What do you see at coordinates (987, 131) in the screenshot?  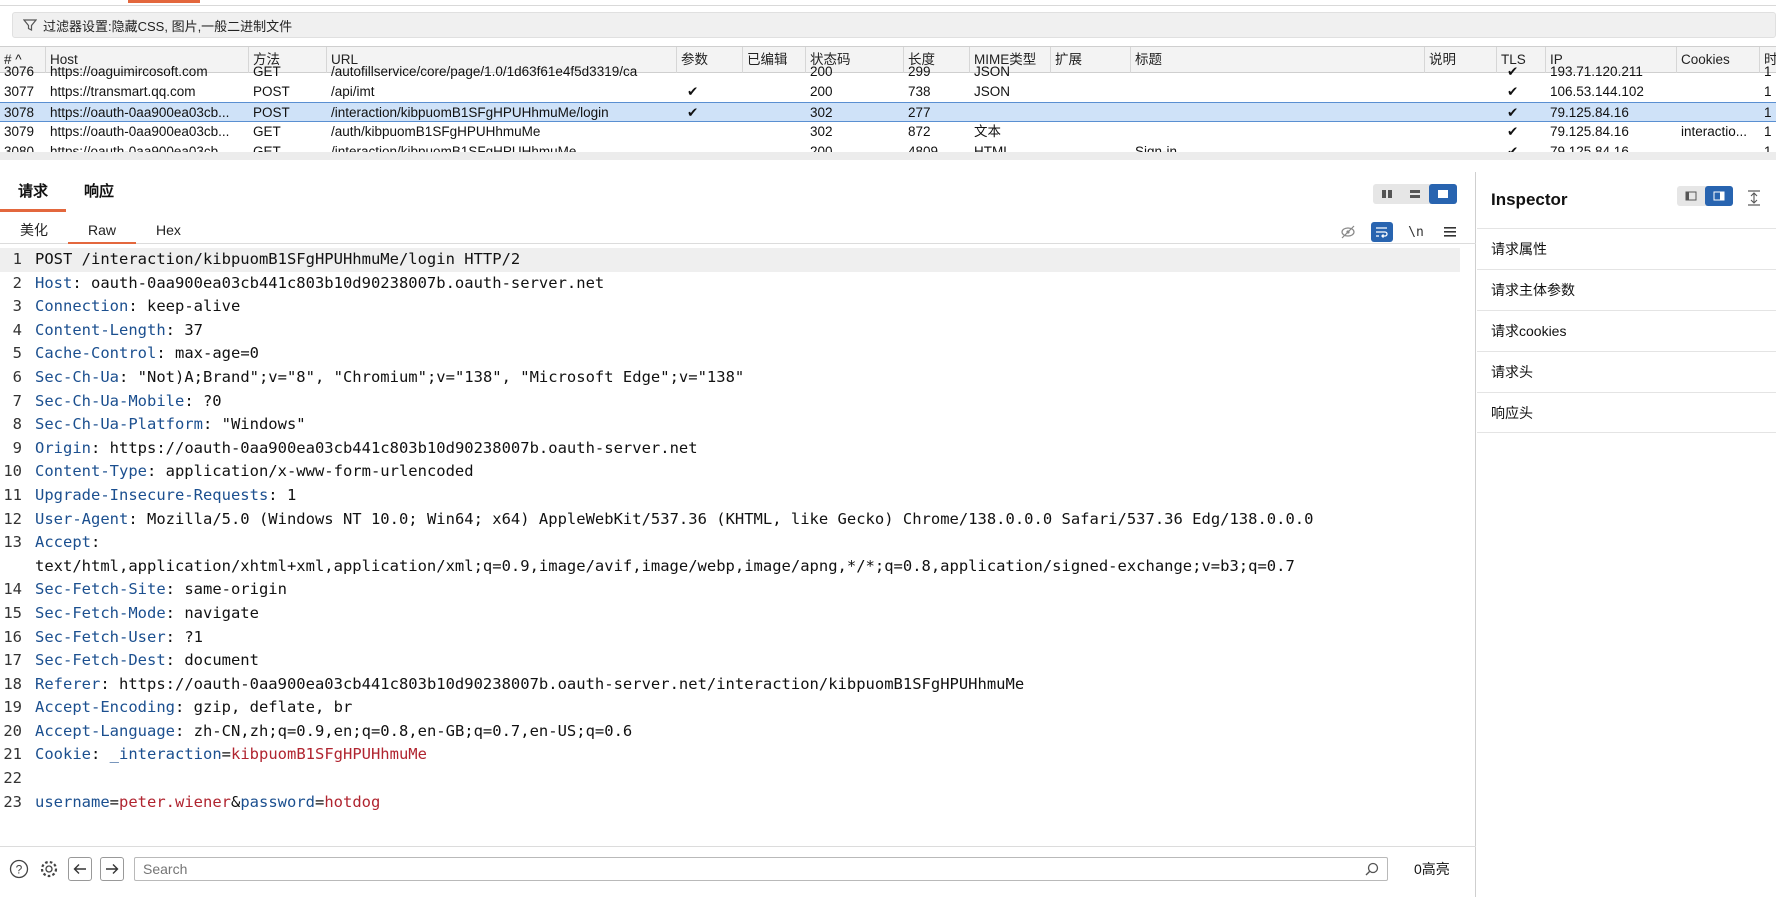 I see `cell-mime: 文本` at bounding box center [987, 131].